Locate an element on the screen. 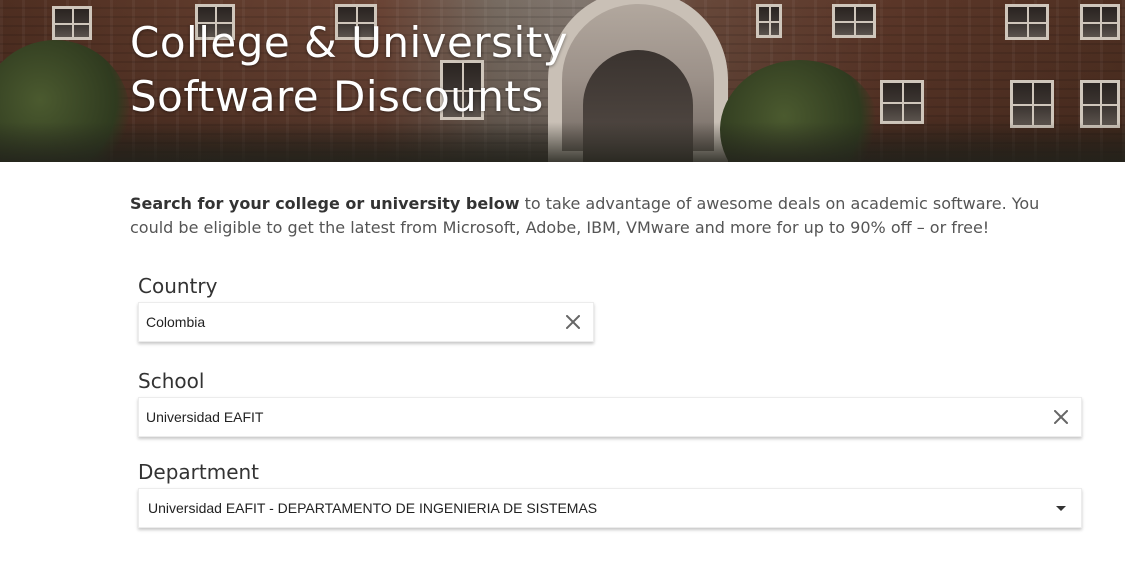 The image size is (1125, 561). caret-down-icon is located at coordinates (1061, 508).